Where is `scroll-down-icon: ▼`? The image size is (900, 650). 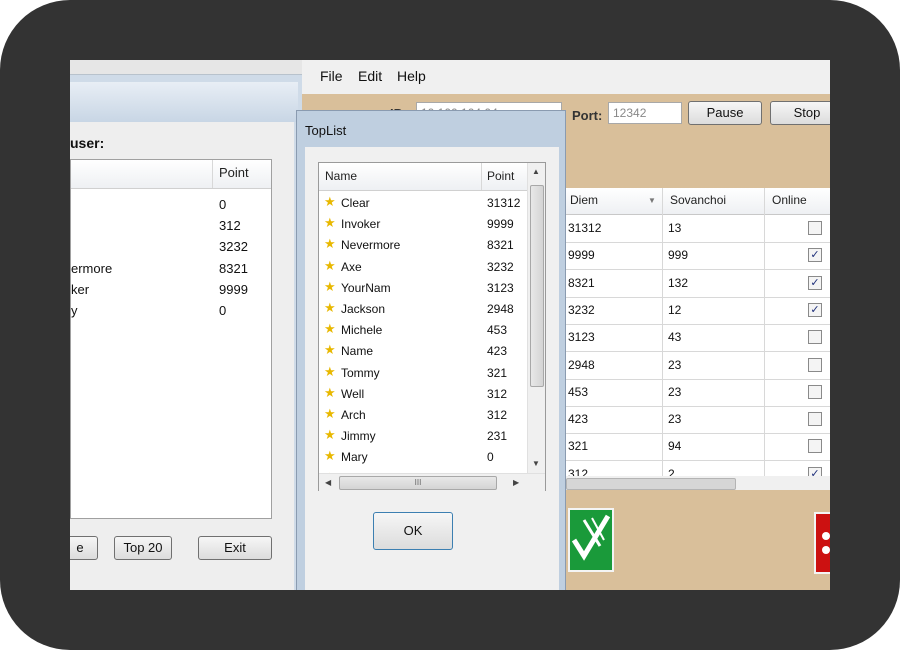
scroll-down-icon: ▼ is located at coordinates (536, 463).